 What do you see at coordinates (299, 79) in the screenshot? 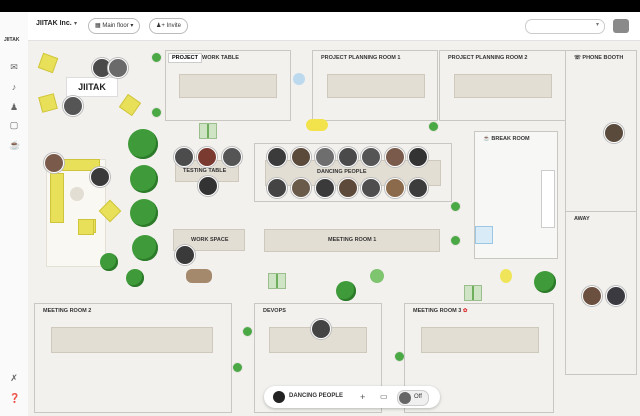
I see `bubble` at bounding box center [299, 79].